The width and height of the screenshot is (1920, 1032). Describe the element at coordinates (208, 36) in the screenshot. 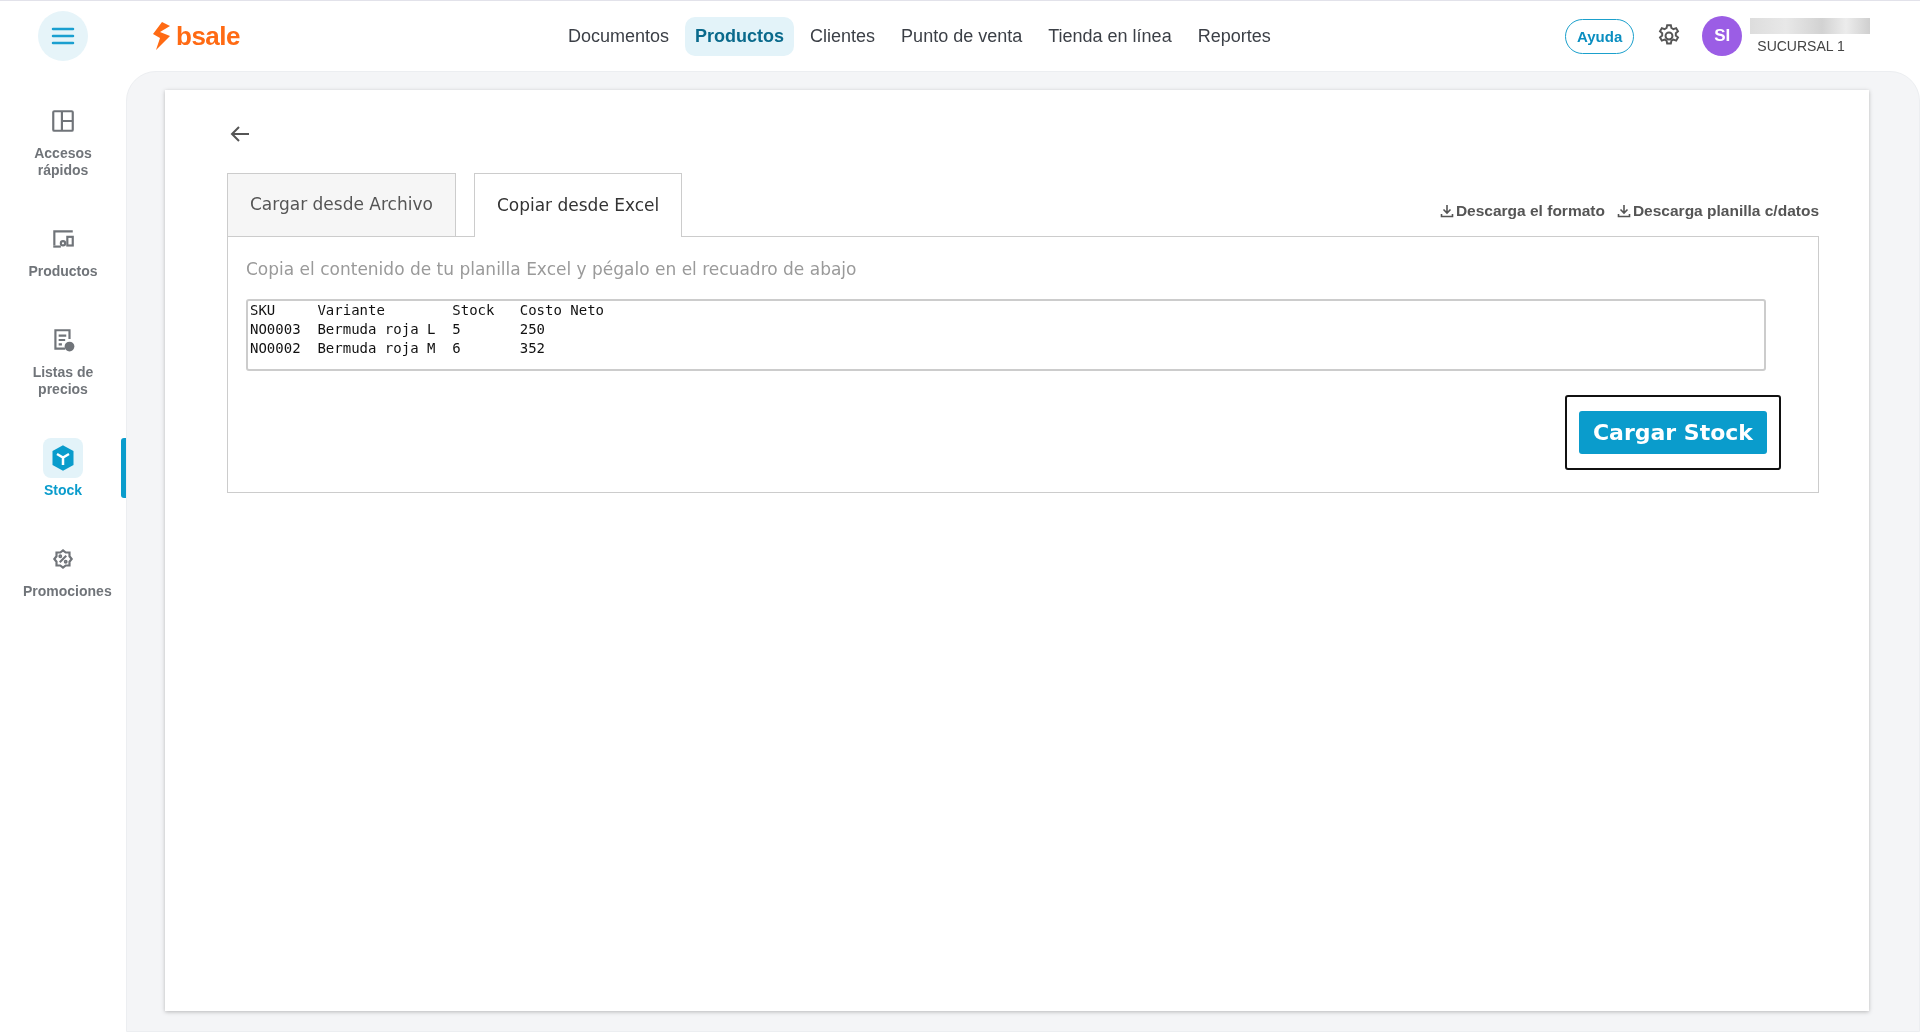

I see `brand-name: bsale` at that location.